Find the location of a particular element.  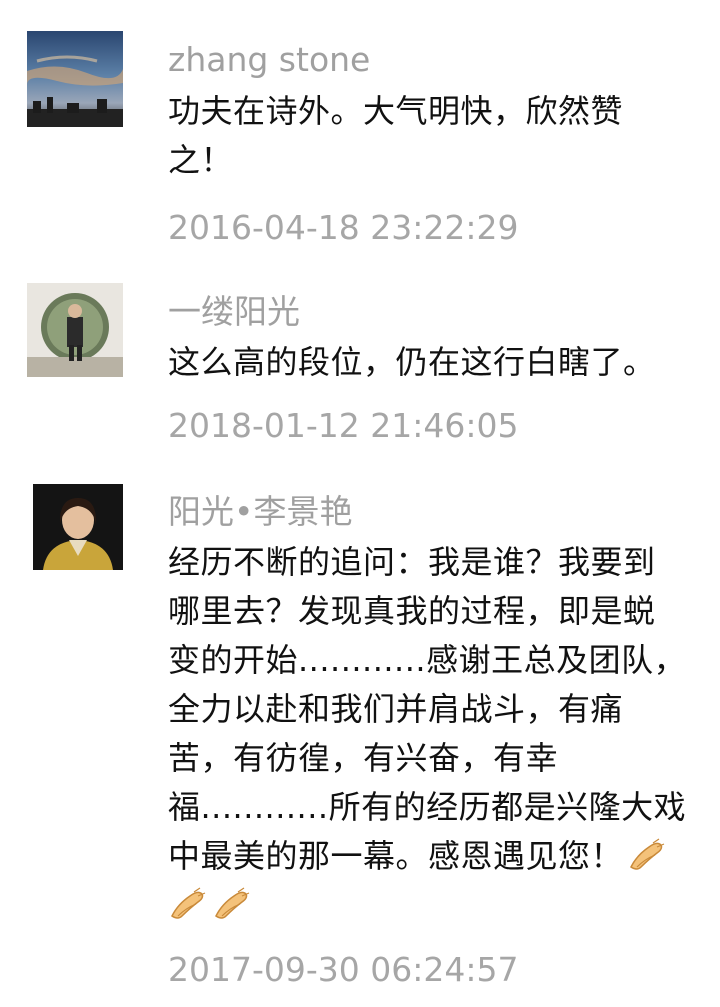

comment-line is located at coordinates (428, 905).